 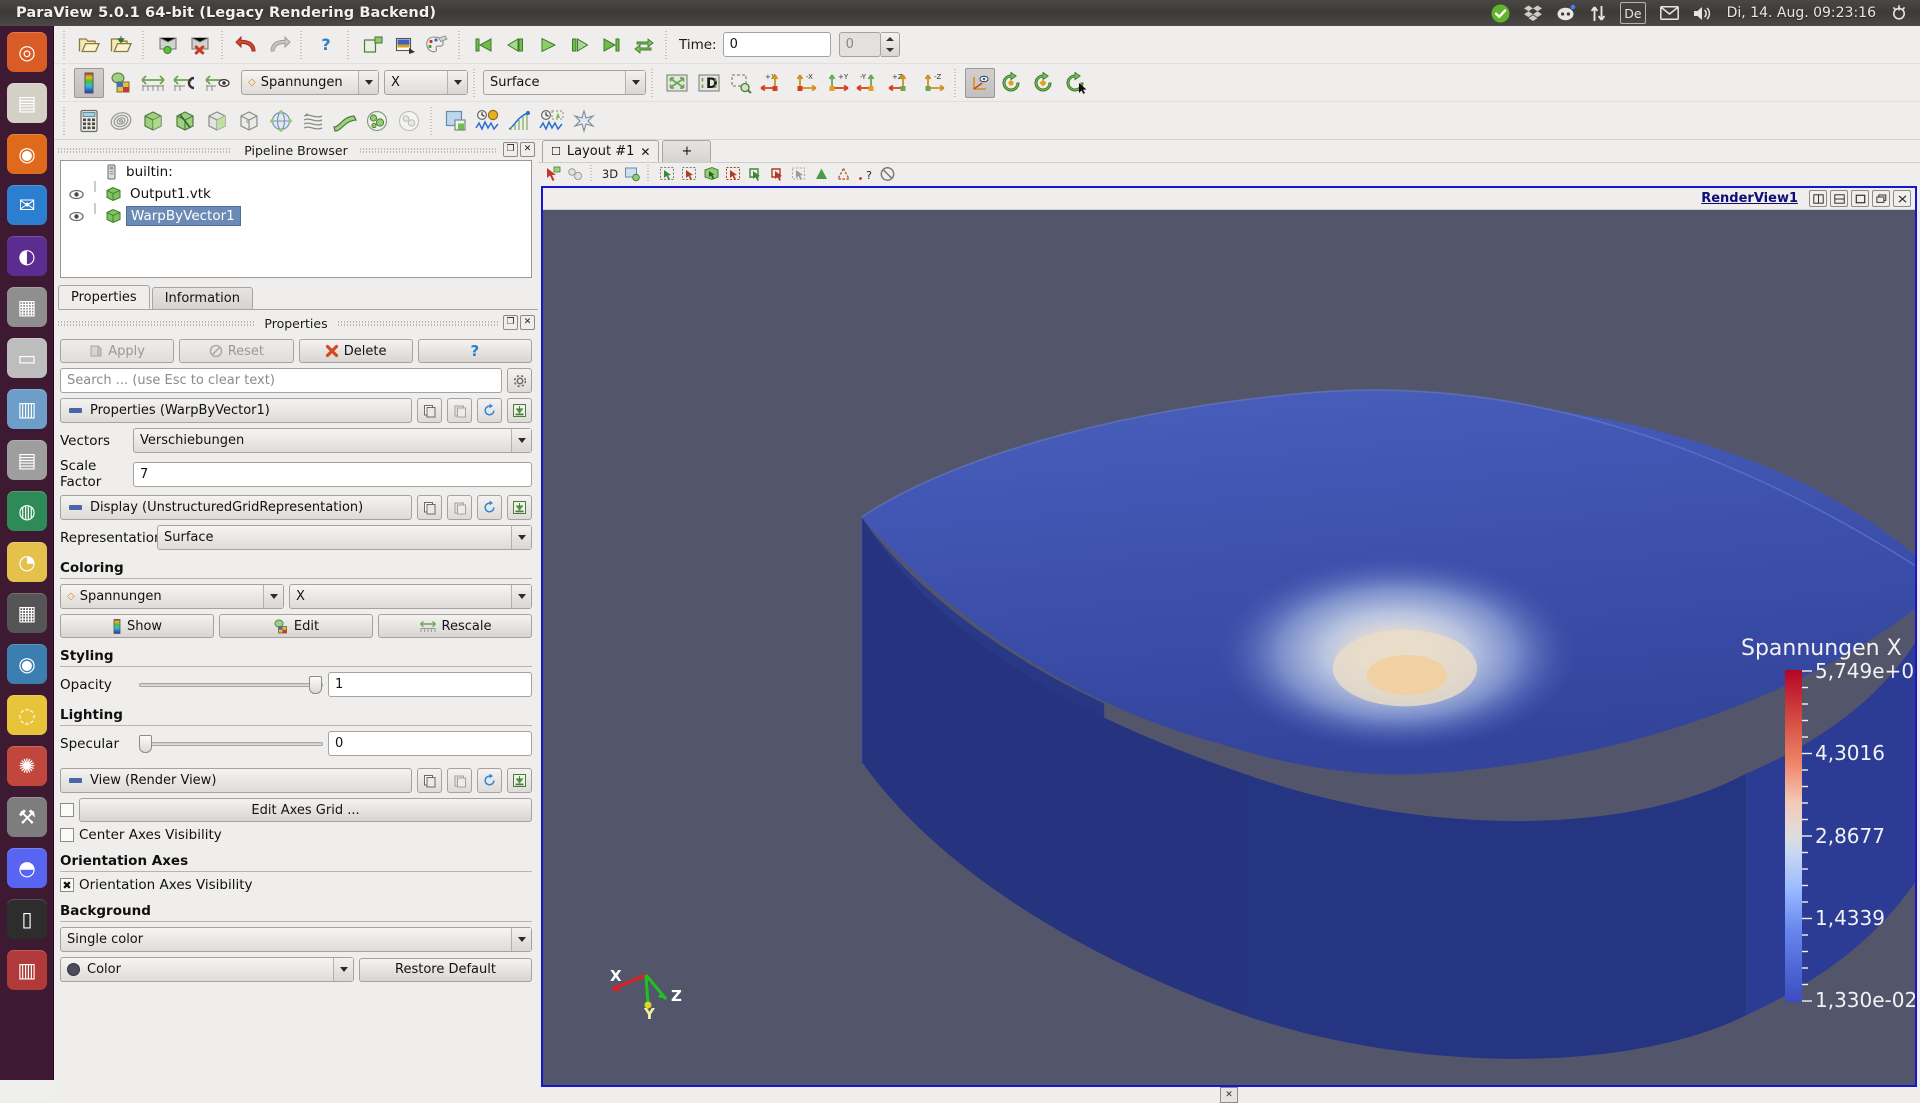 What do you see at coordinates (296, 939) in the screenshot?
I see `background-mode-combo: Single color` at bounding box center [296, 939].